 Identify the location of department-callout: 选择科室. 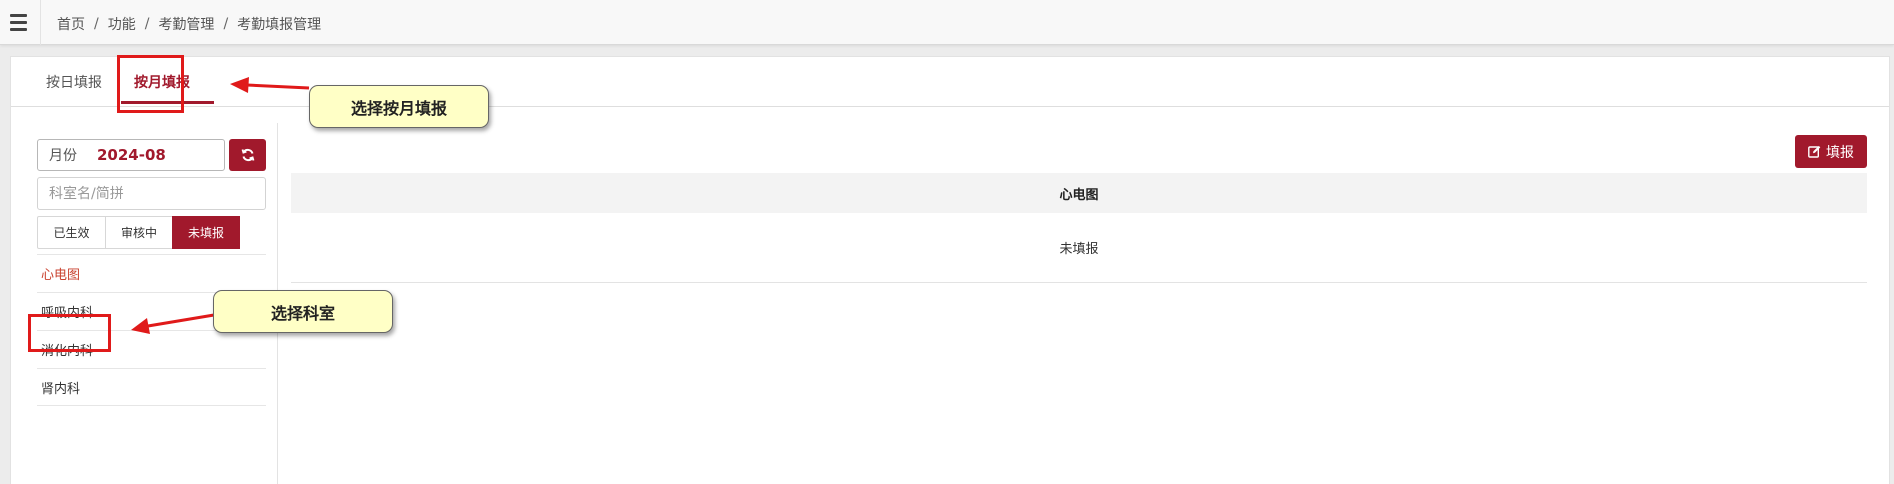
(303, 311).